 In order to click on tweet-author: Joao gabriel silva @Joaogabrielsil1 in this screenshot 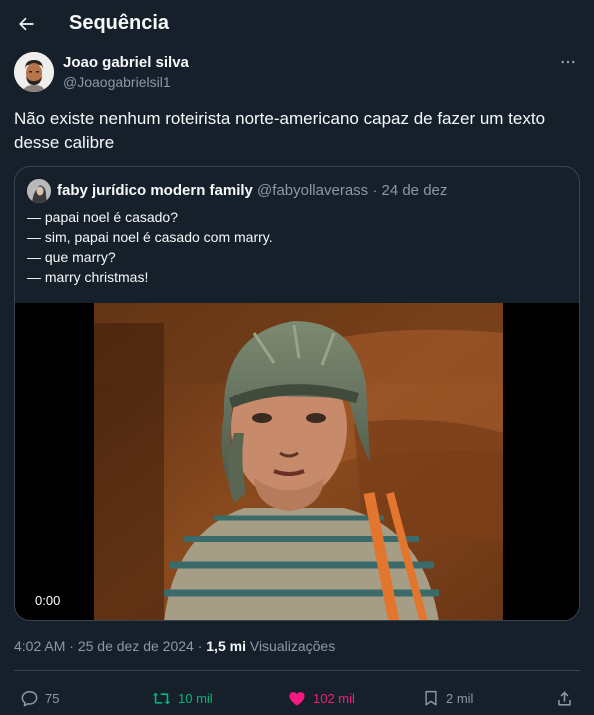, I will do `click(297, 73)`.